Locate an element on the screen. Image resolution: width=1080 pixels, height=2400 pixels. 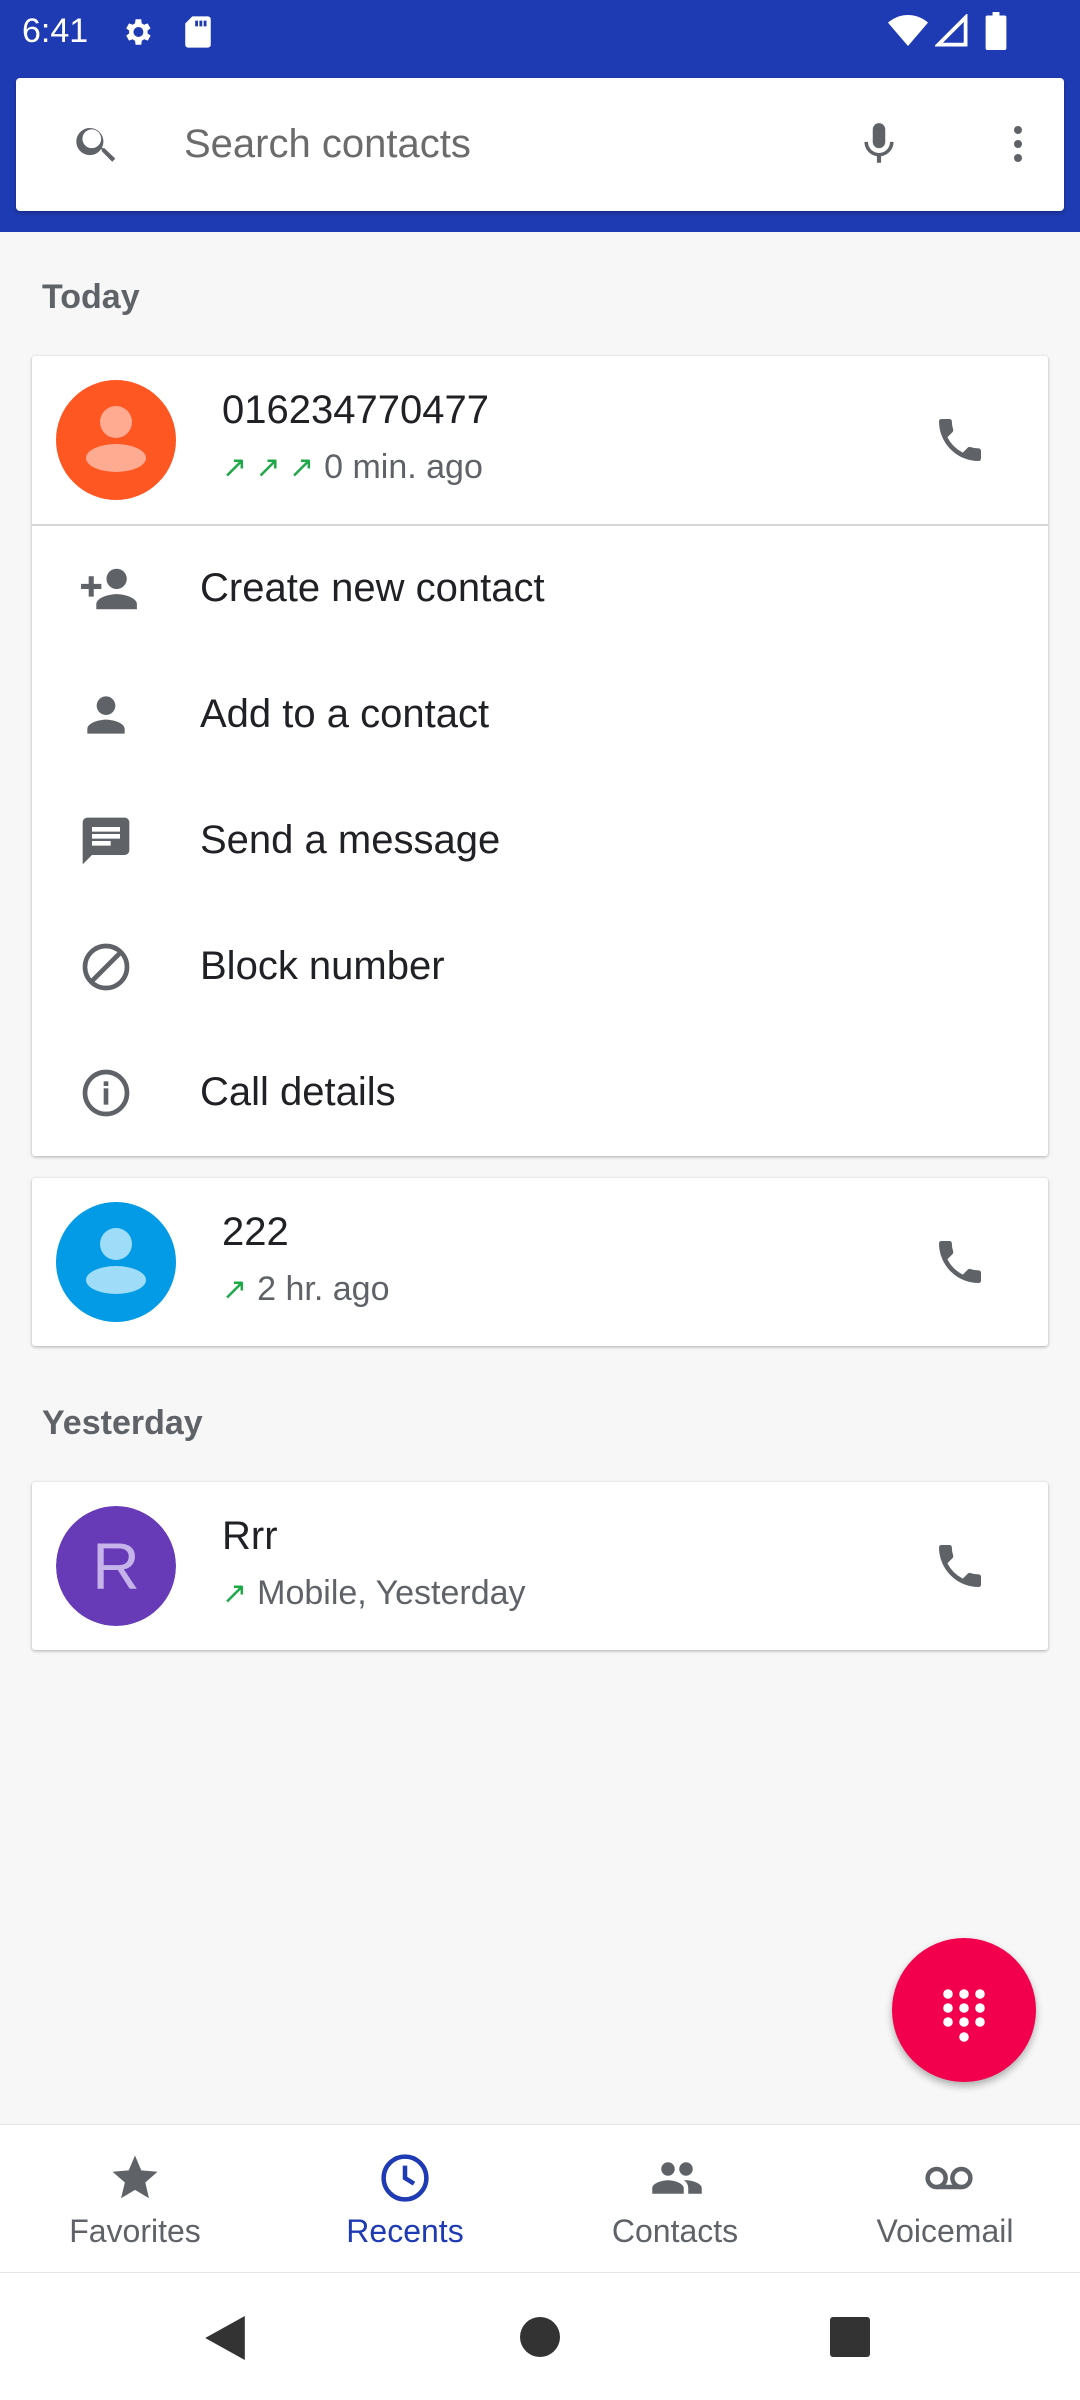
more-options-icon is located at coordinates (1018, 146).